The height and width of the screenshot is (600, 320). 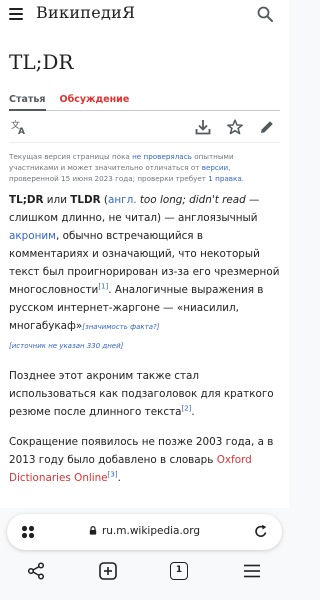 I want to click on ref-1: [1], so click(x=103, y=287).